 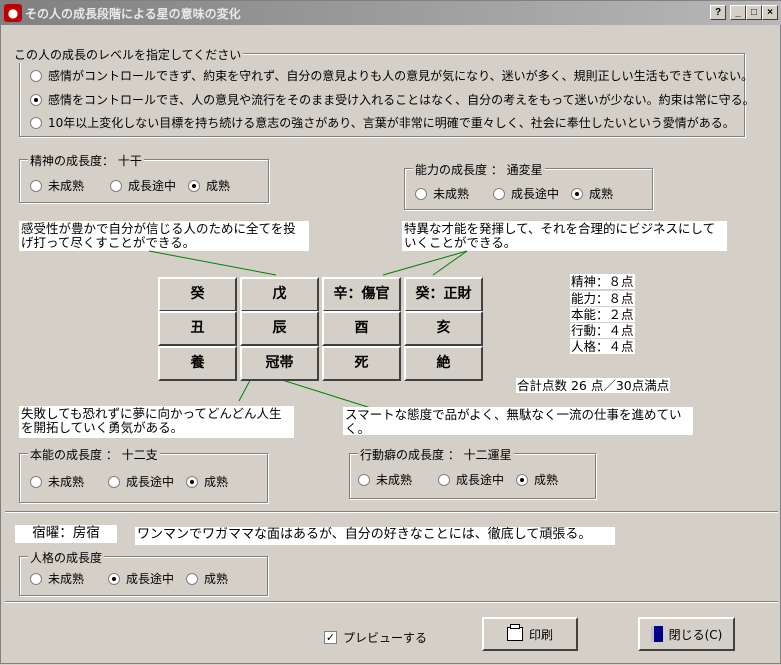 I want to click on action-option-immature-label: 未成熟, so click(x=394, y=480).